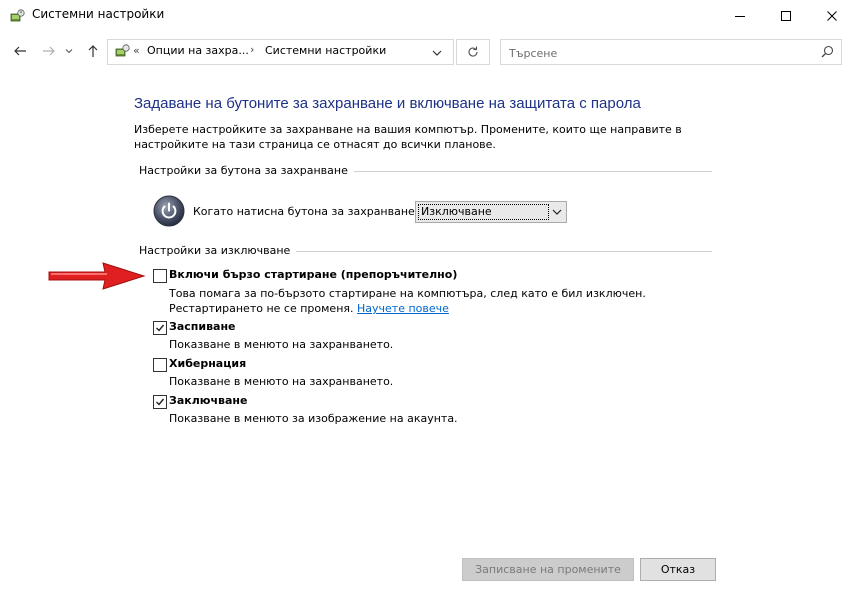  Describe the element at coordinates (483, 212) in the screenshot. I see `power-button-action-value: Изключване` at that location.